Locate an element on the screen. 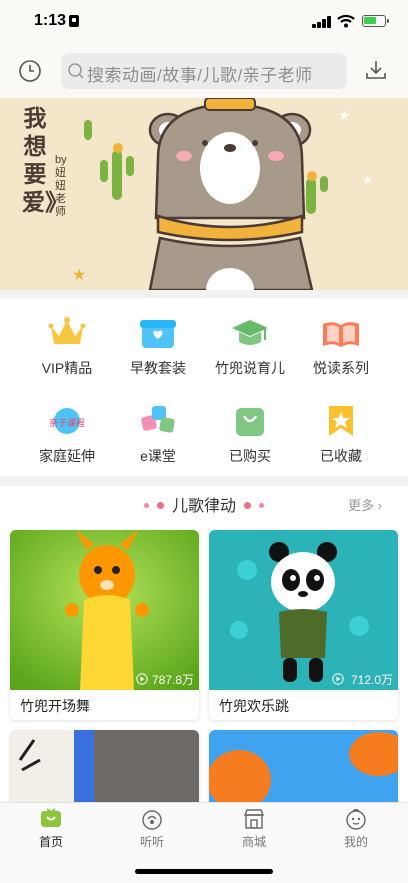 The image size is (408, 883). history-clock-icon is located at coordinates (30, 71).